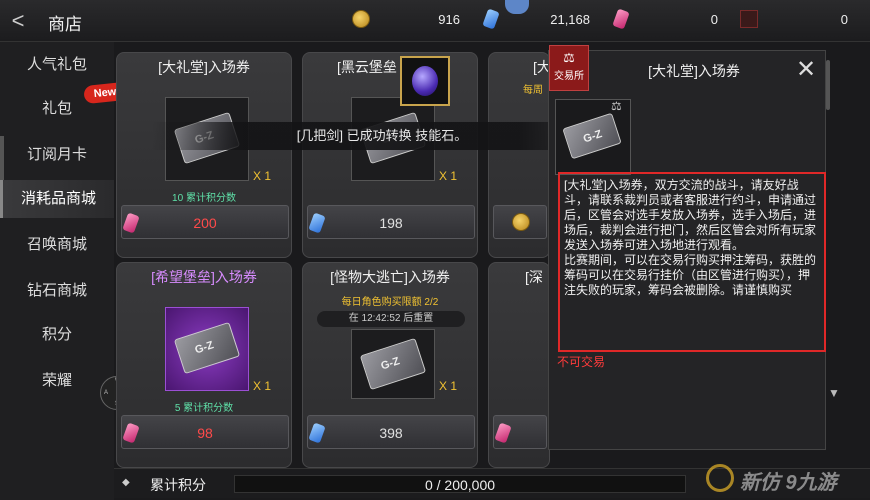 This screenshot has width=870, height=500. I want to click on skill-stone-icon, so click(425, 81).